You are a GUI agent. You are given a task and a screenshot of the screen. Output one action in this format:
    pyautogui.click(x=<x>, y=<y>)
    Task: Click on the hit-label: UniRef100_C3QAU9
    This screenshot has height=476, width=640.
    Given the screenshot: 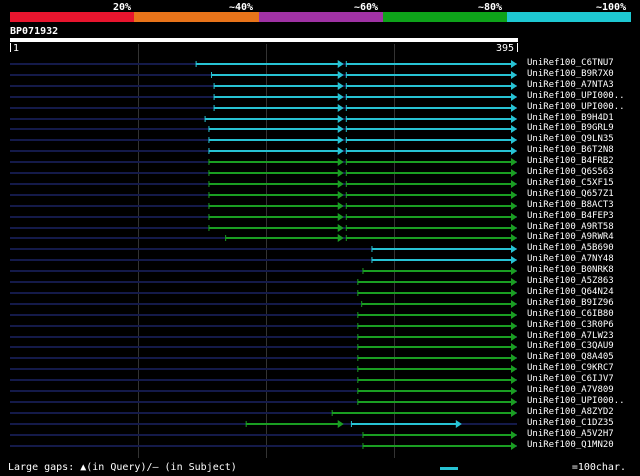 What is the action you would take?
    pyautogui.click(x=583, y=346)
    